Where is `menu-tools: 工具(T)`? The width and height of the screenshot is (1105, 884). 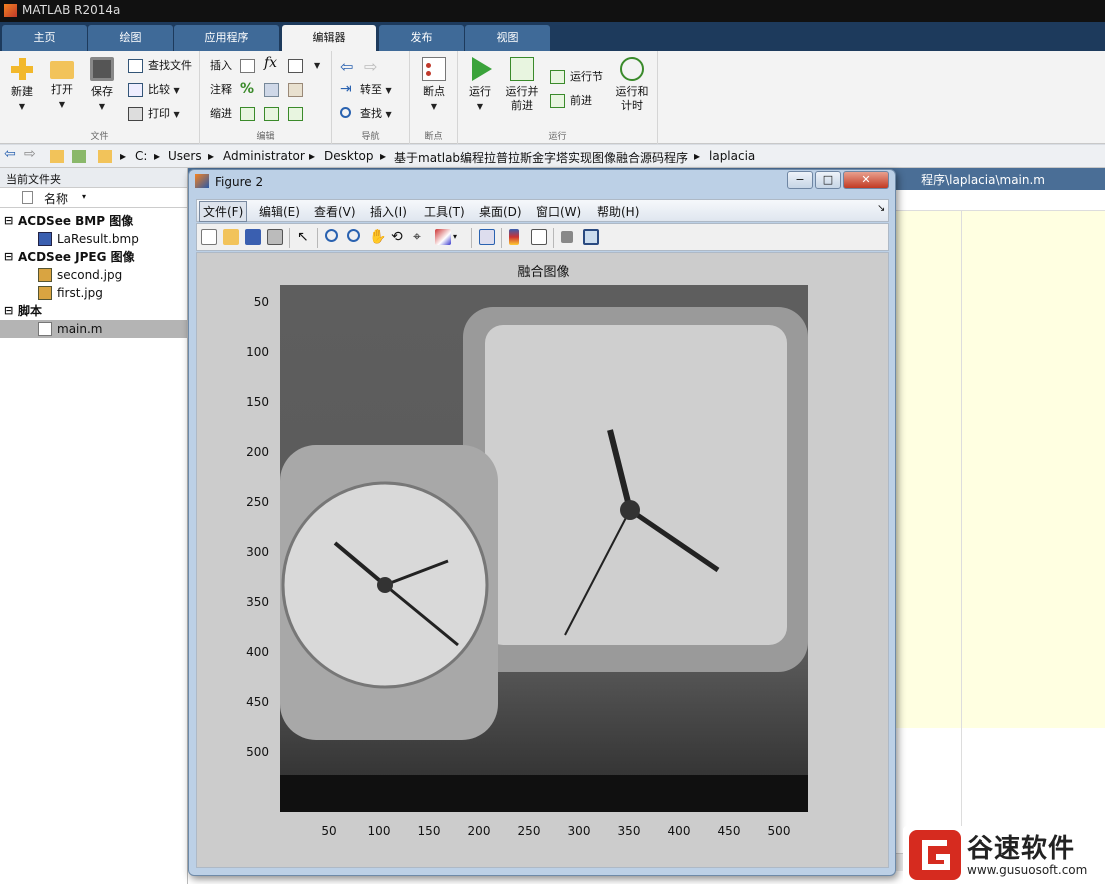 menu-tools: 工具(T) is located at coordinates (444, 211).